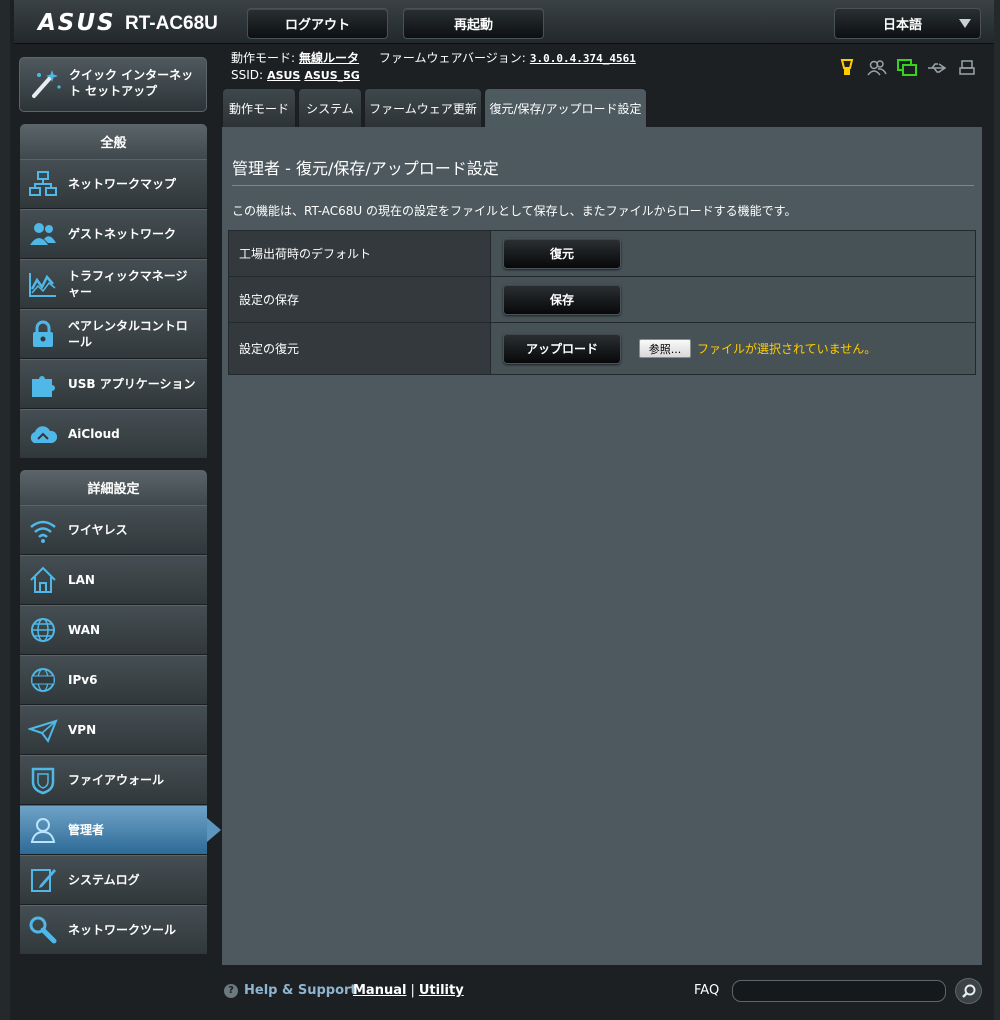  What do you see at coordinates (113, 730) in the screenshot?
I see `sidebar-item-vpn: VPN` at bounding box center [113, 730].